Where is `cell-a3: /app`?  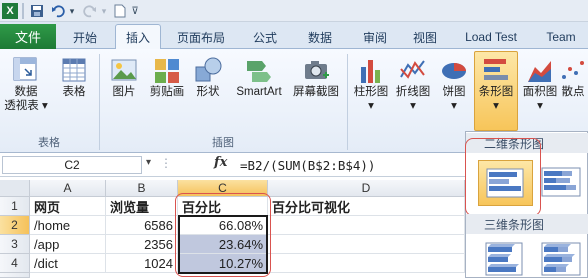
cell-a3: /app is located at coordinates (68, 244).